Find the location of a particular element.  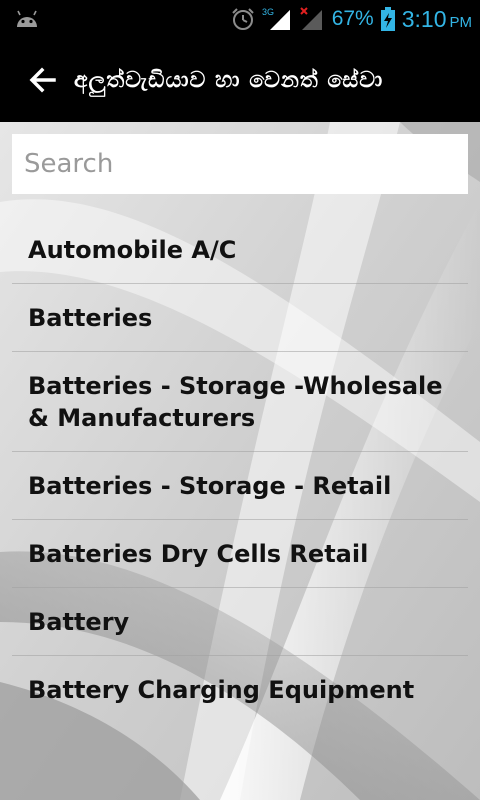

list-item: Battery Charging Equipment is located at coordinates (240, 690).